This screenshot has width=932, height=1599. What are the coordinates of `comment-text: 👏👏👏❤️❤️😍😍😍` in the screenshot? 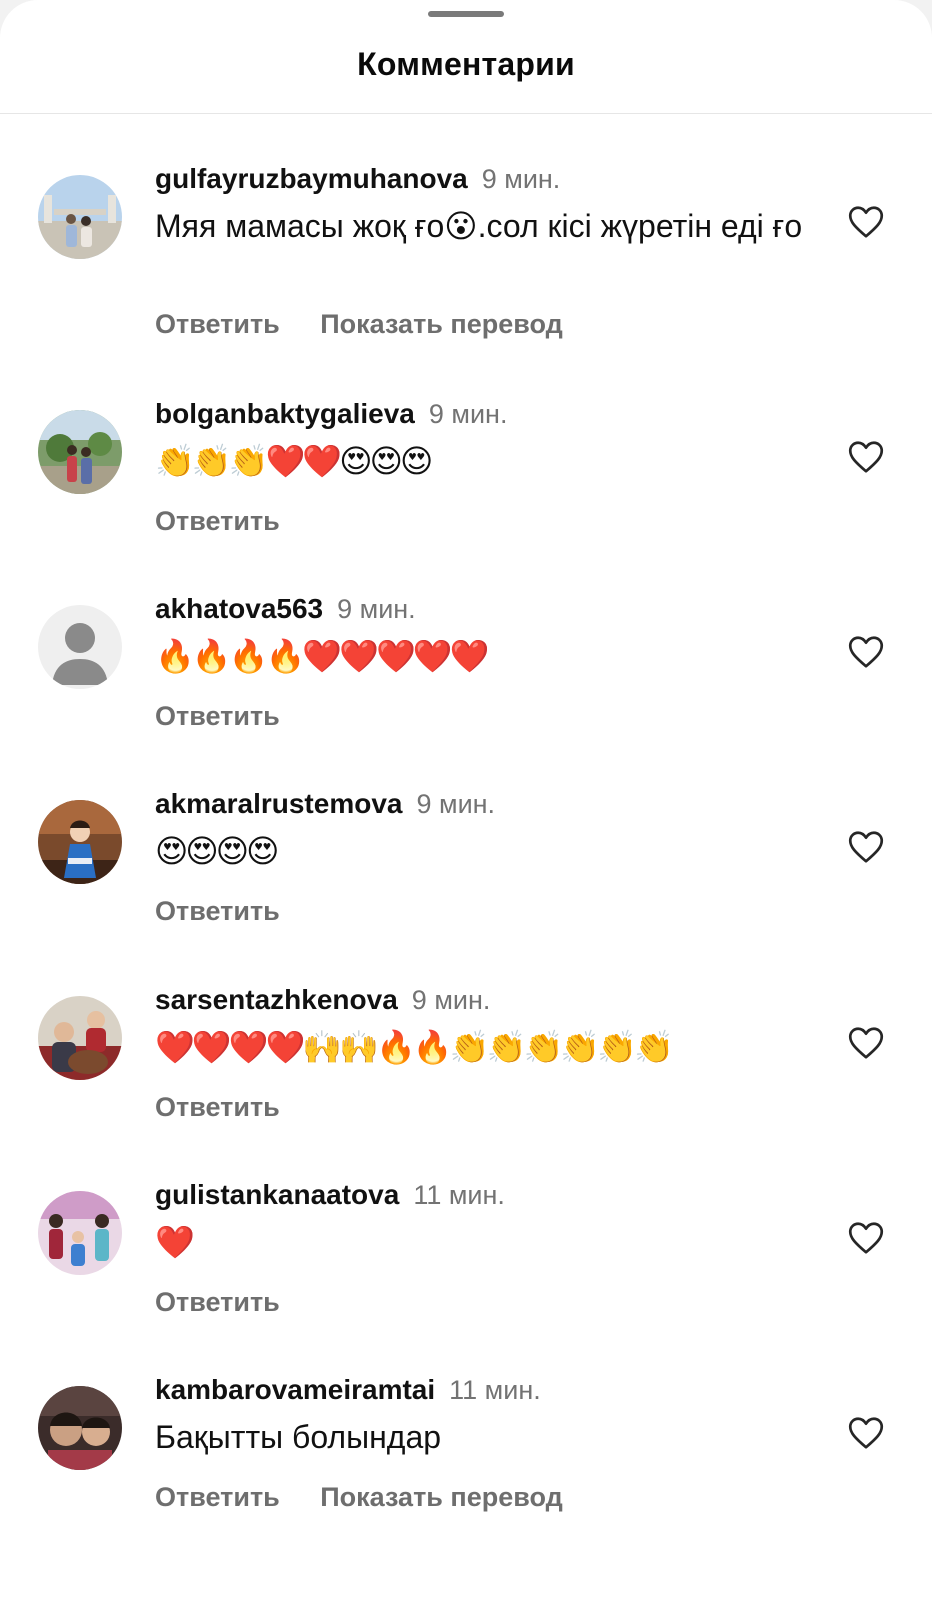 It's located at (294, 461).